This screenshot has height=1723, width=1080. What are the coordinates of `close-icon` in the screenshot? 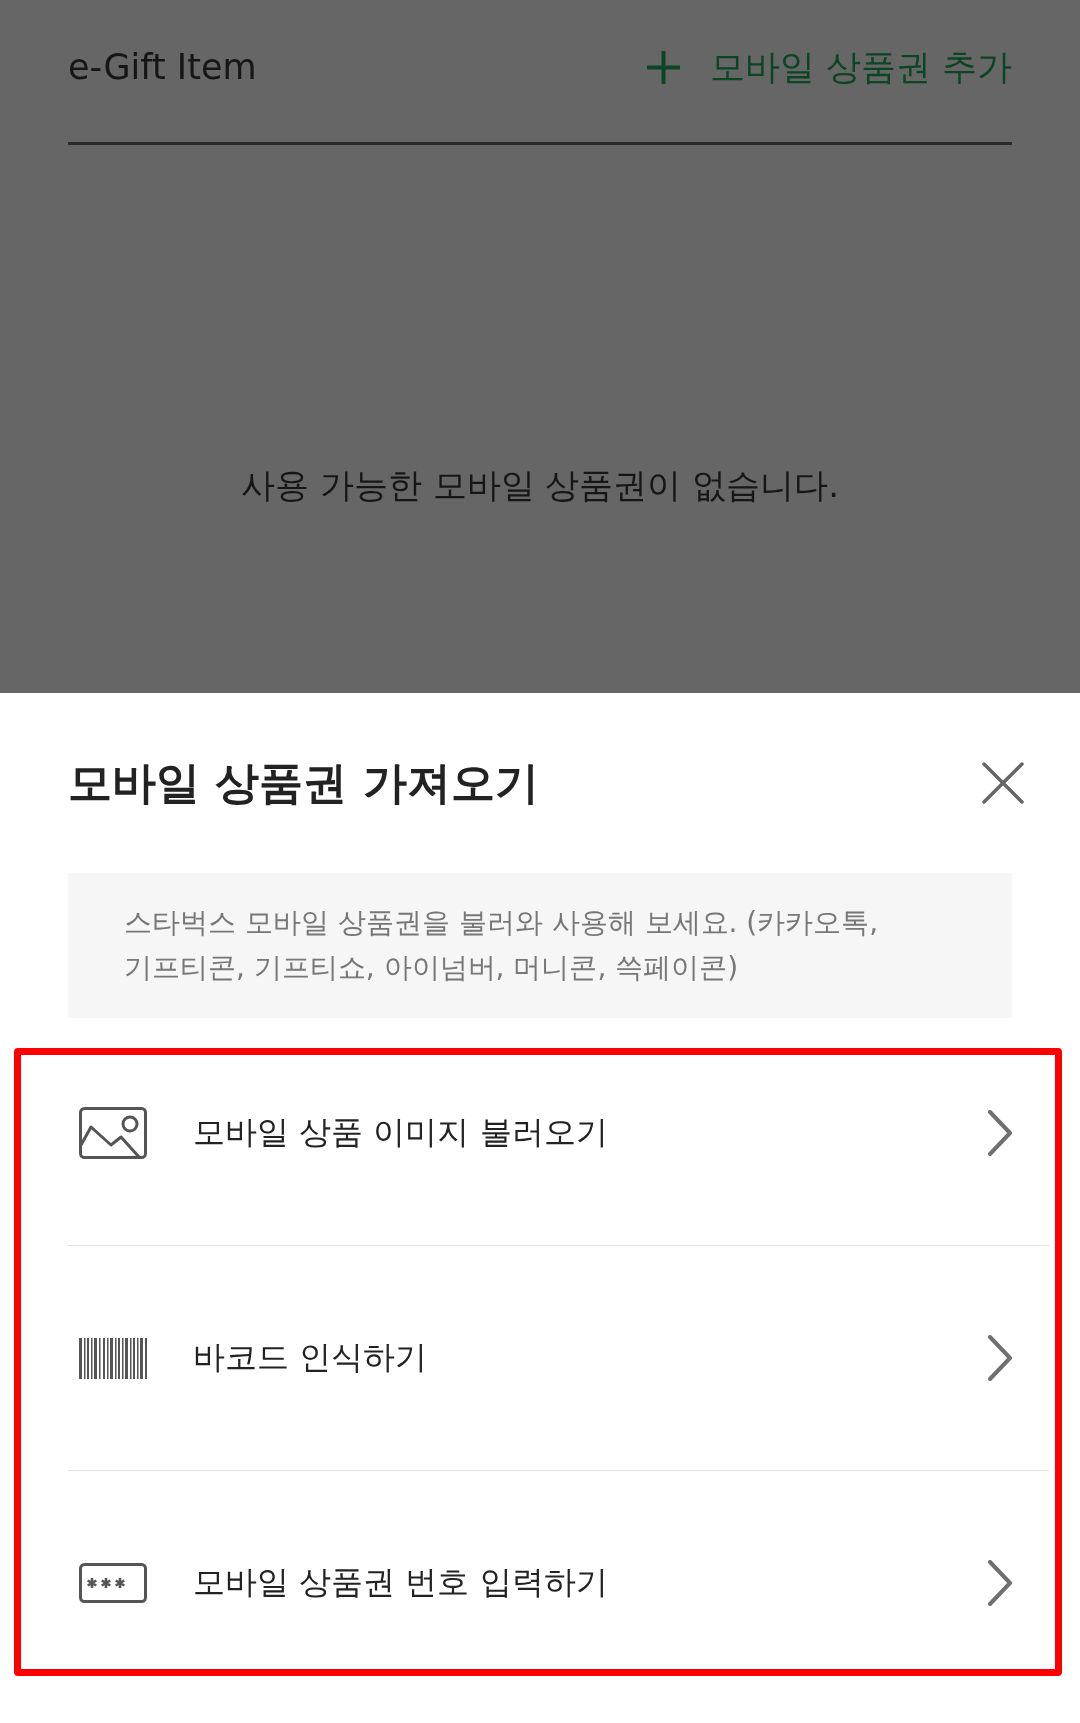 It's located at (1003, 783).